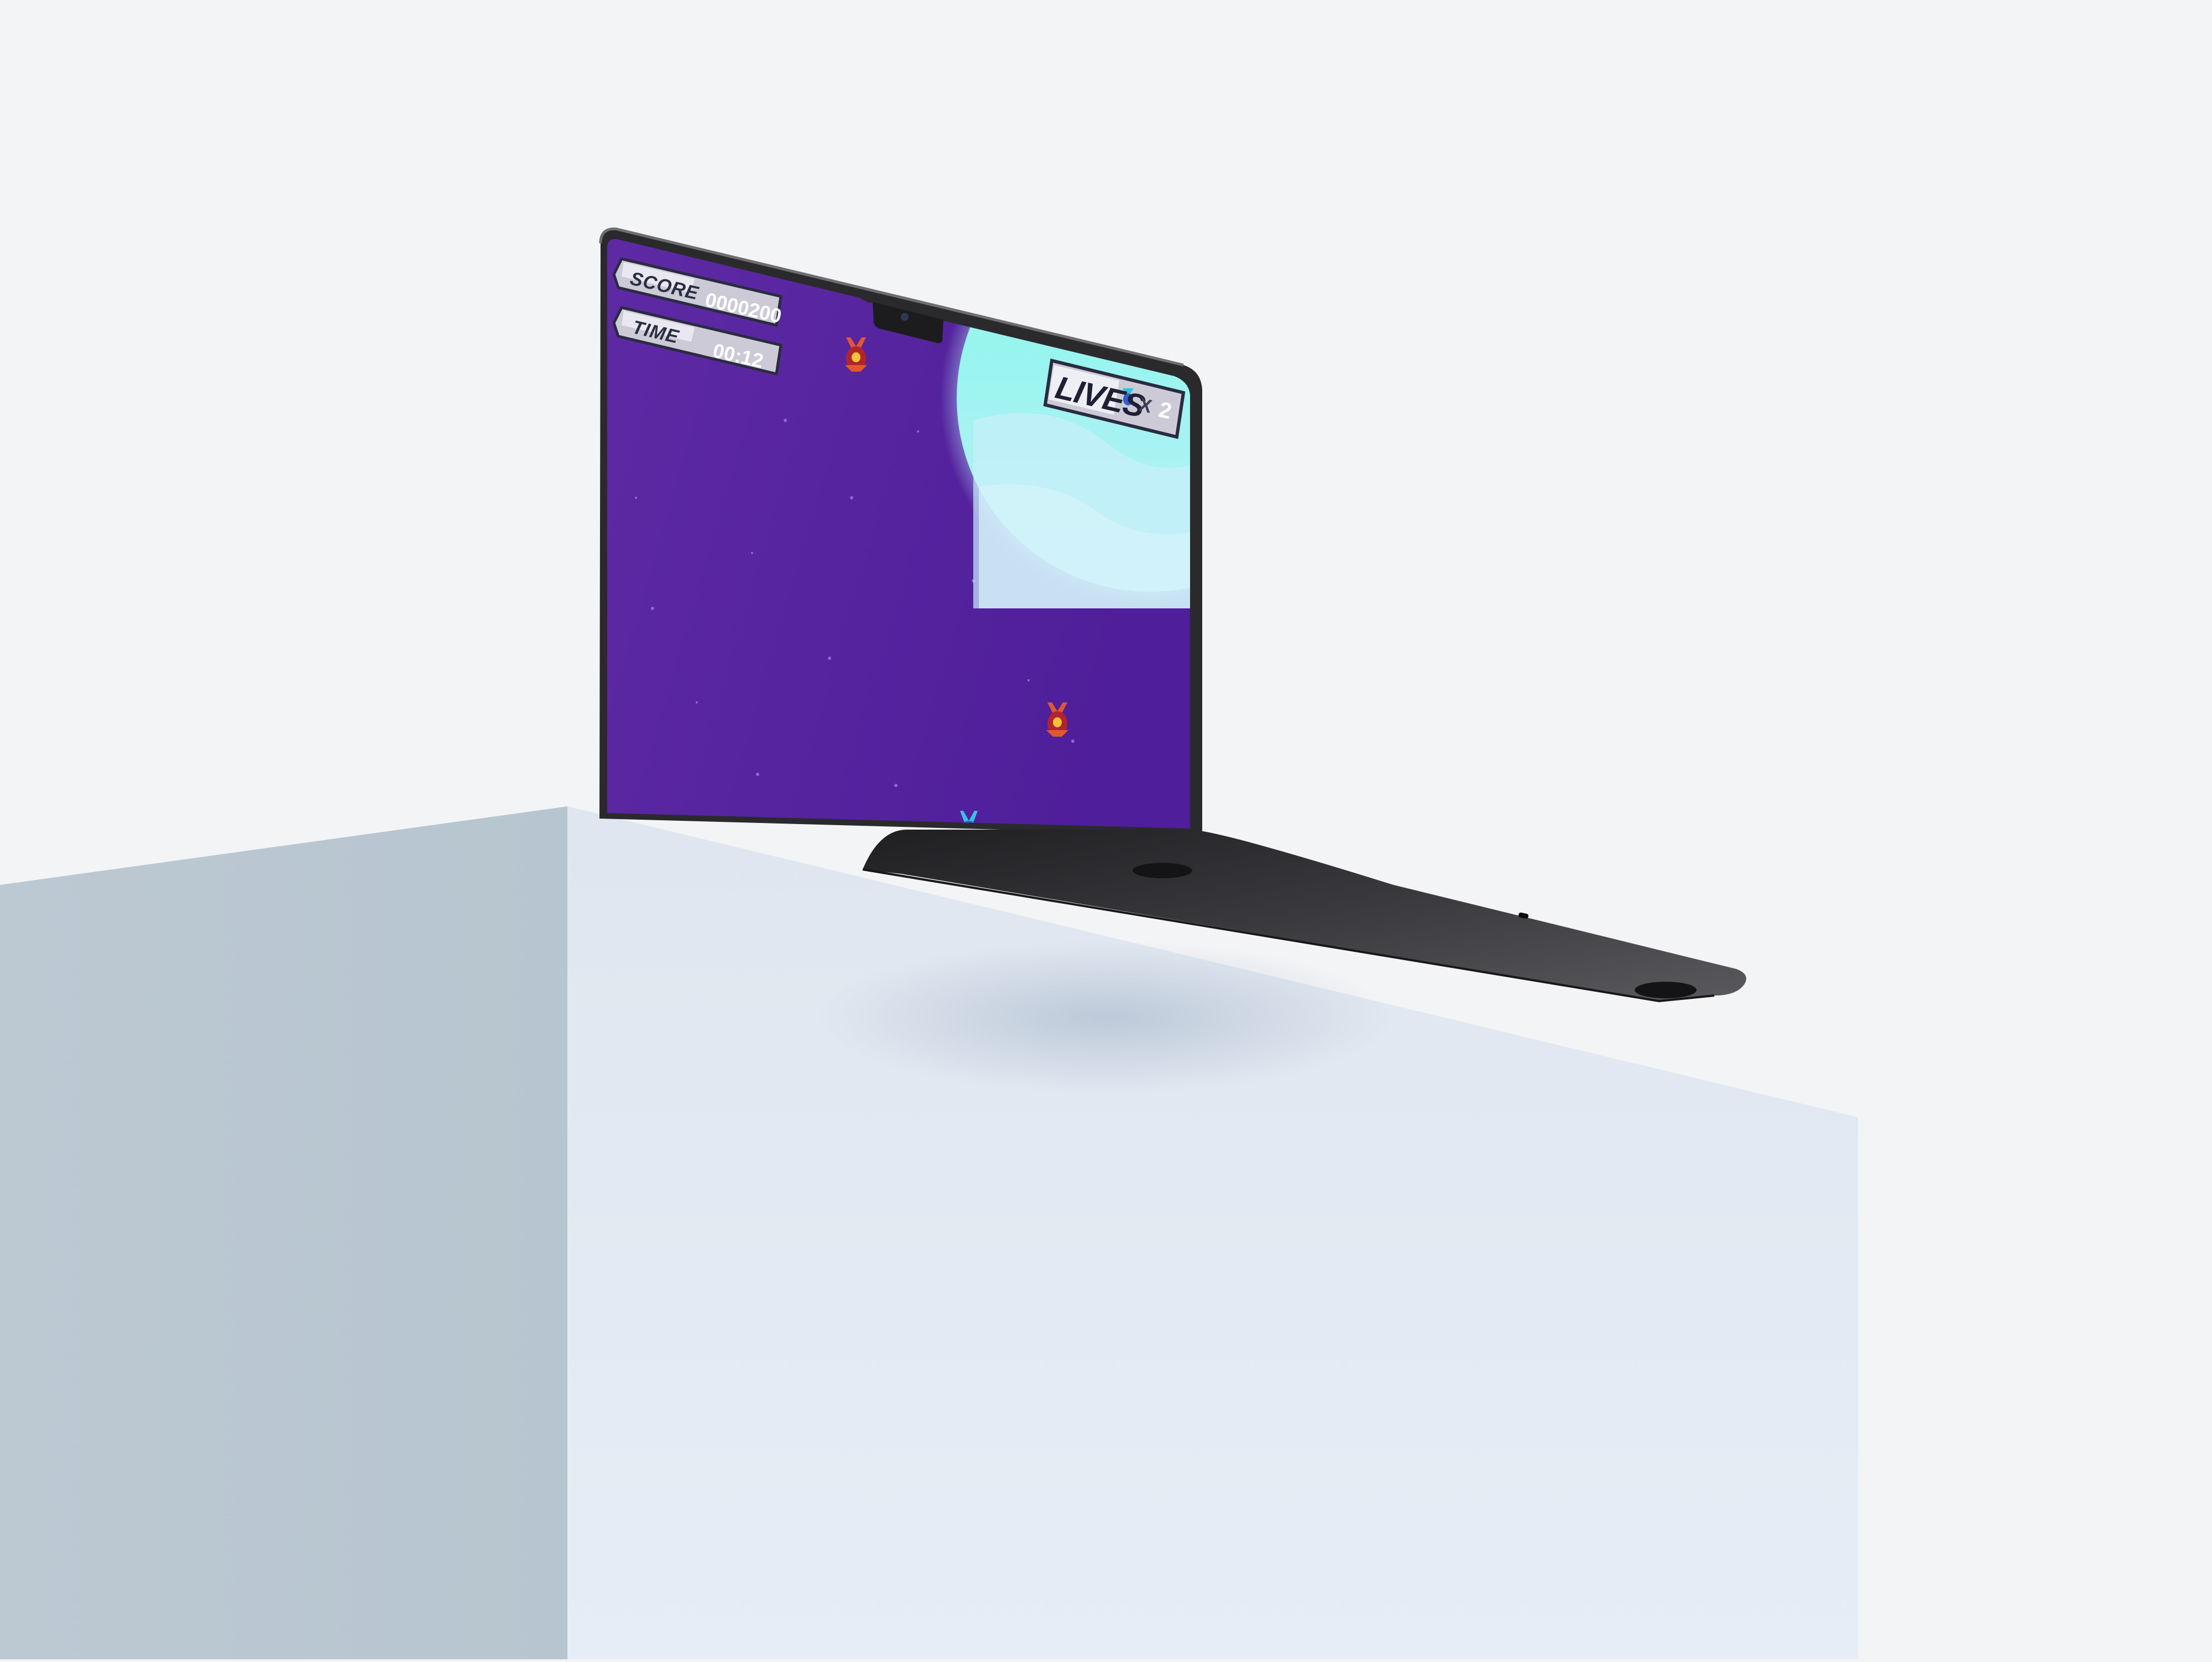 This screenshot has height=1662, width=2212. What do you see at coordinates (1106, 1017) in the screenshot?
I see `laptop-shadow` at bounding box center [1106, 1017].